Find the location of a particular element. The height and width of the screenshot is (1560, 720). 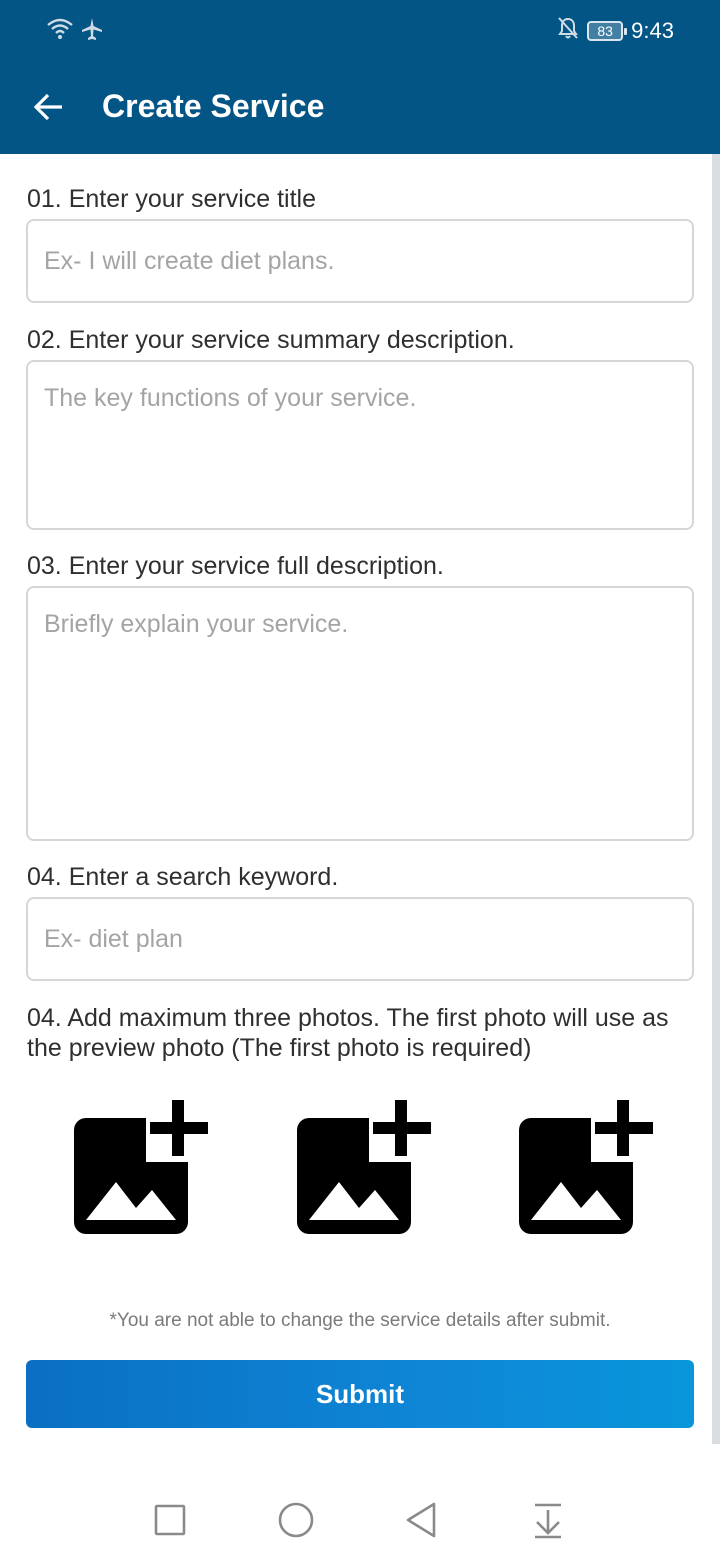

summary-description-input is located at coordinates (360, 445).